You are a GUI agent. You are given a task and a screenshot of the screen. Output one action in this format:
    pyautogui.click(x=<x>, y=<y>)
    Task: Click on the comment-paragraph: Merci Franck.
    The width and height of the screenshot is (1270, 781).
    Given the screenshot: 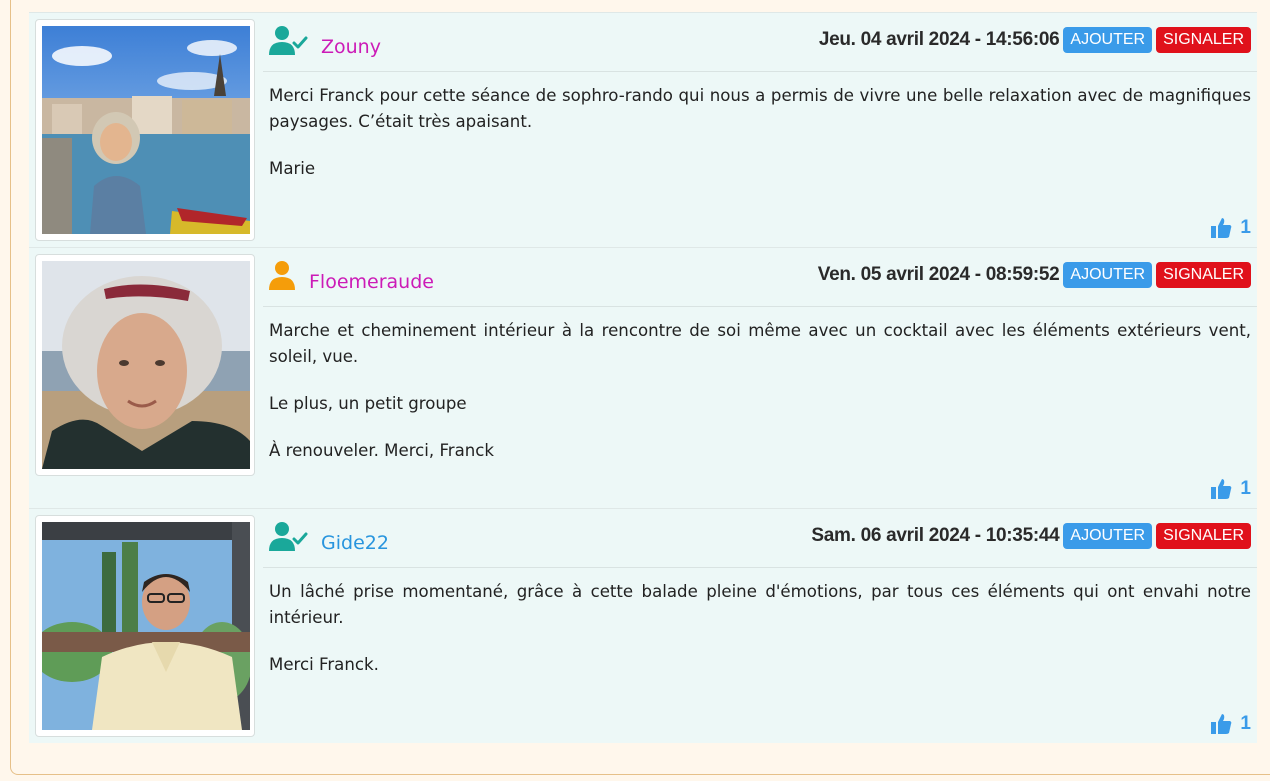 What is the action you would take?
    pyautogui.click(x=324, y=664)
    